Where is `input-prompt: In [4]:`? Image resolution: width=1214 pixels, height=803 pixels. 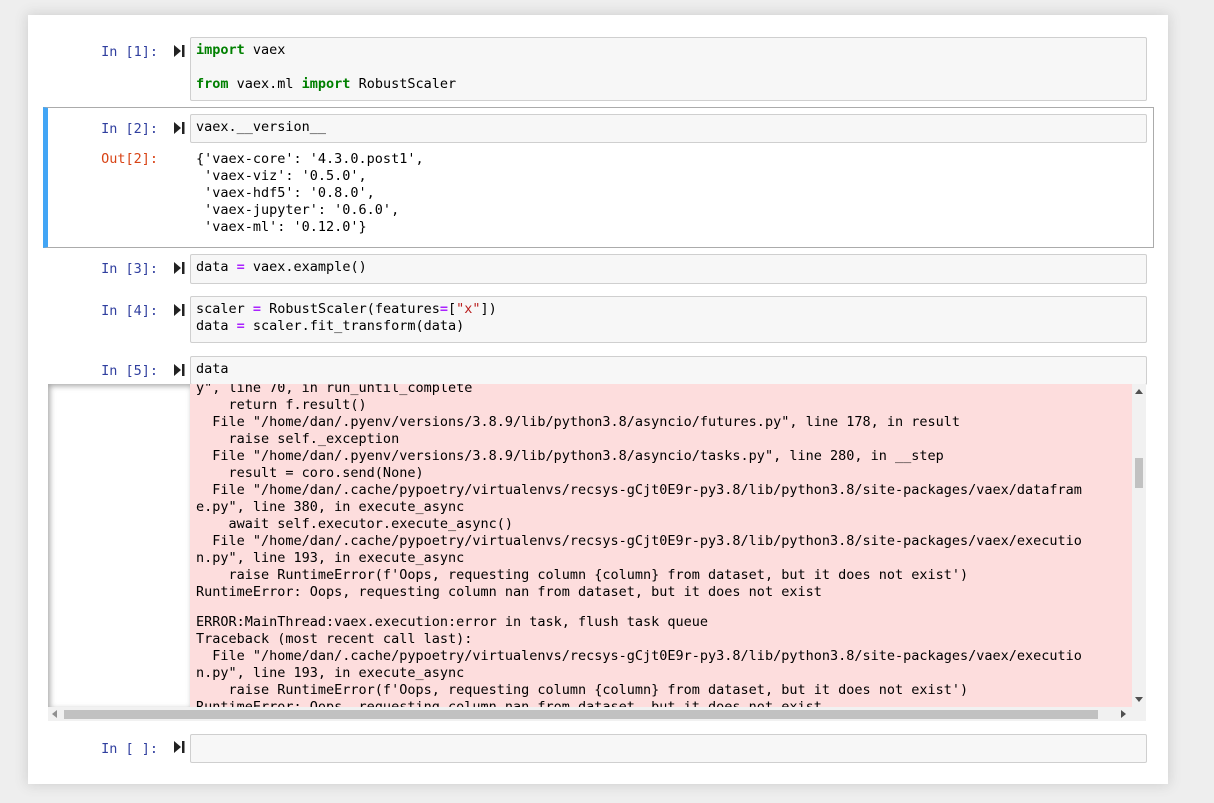 input-prompt: In [4]: is located at coordinates (129, 311).